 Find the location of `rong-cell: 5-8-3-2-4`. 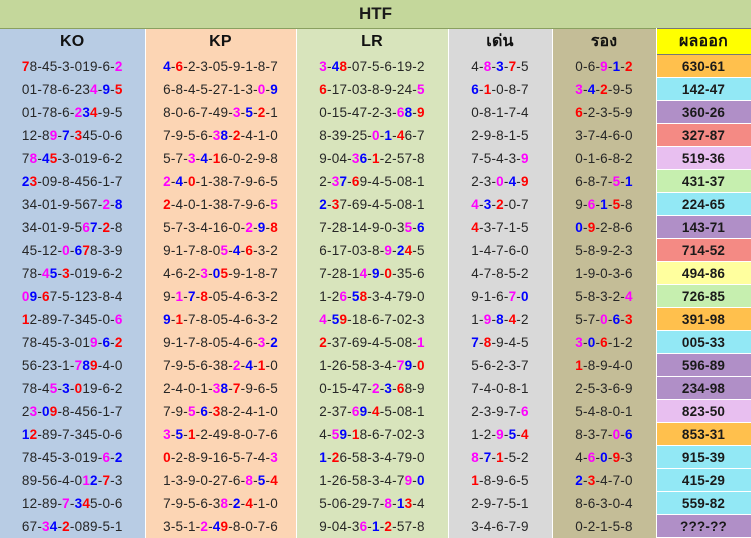

rong-cell: 5-8-3-2-4 is located at coordinates (604, 296).